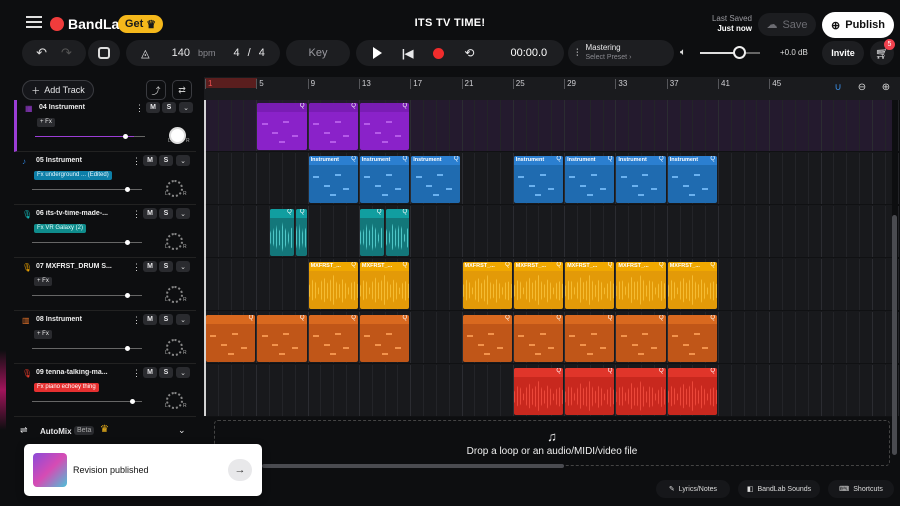  I want to click on track-lane: QQQQ, so click(551, 391).